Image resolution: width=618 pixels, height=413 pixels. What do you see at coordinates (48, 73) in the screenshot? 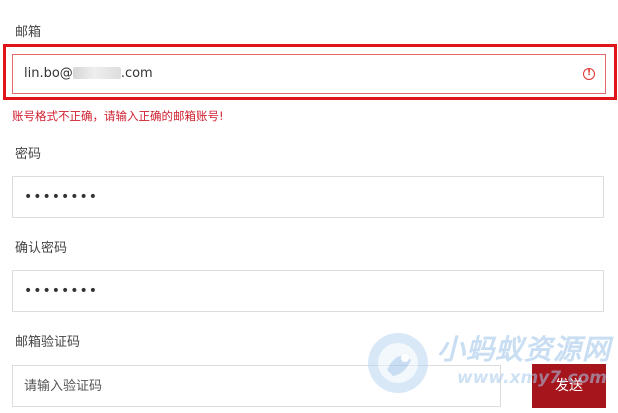
I see `email-value-prefix: lin.bo@` at bounding box center [48, 73].